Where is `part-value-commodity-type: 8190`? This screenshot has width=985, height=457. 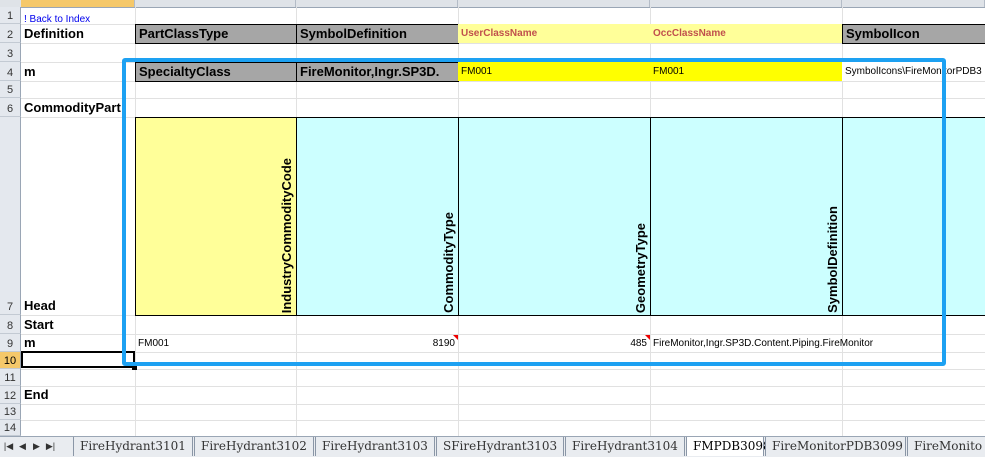 part-value-commodity-type: 8190 is located at coordinates (377, 343).